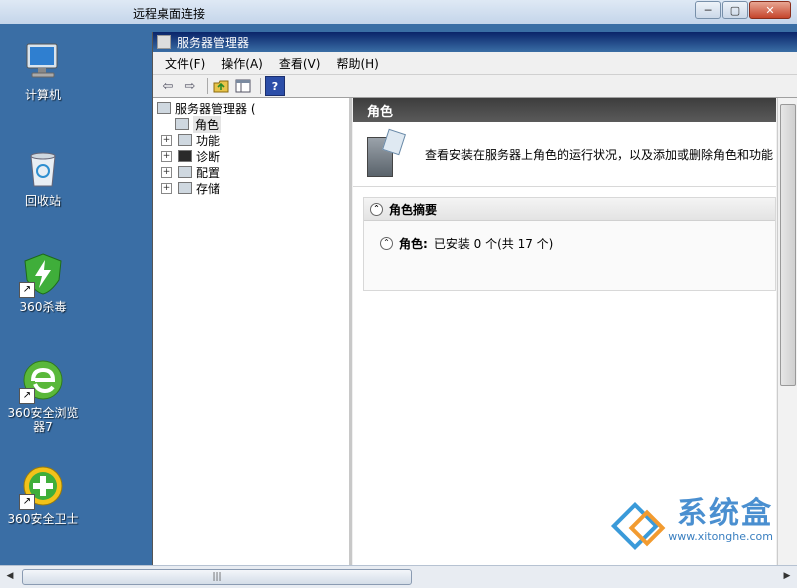 The width and height of the screenshot is (797, 588). I want to click on roles-summary-value: 已安装 0 个(共 17 个), so click(493, 244).